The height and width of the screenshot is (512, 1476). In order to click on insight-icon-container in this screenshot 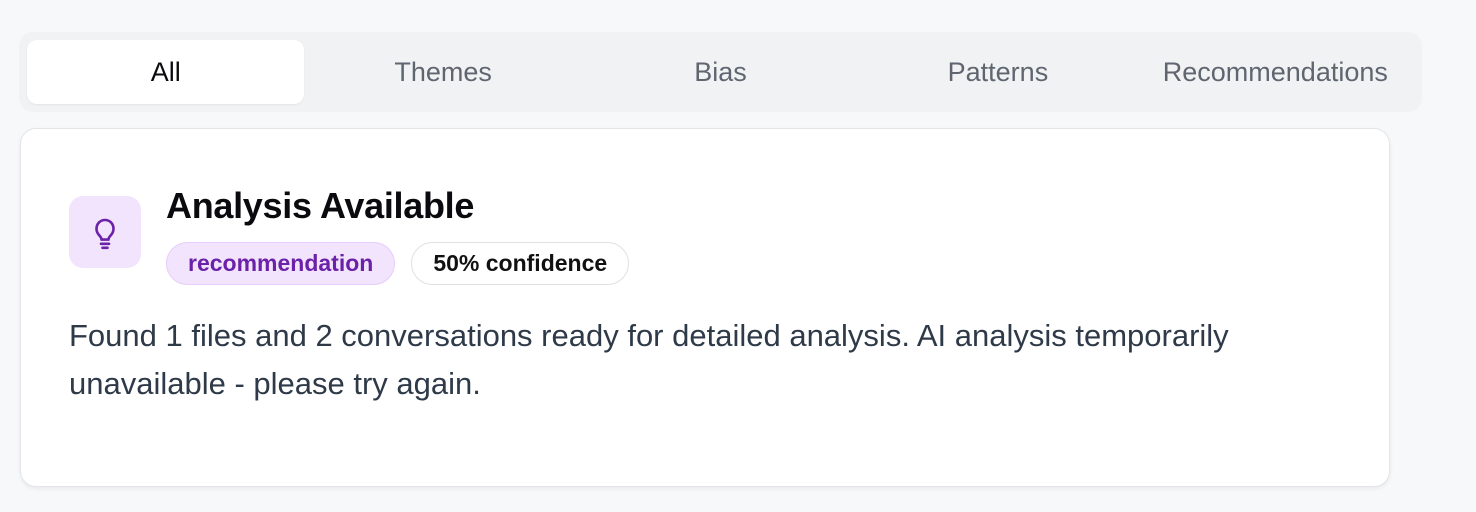, I will do `click(105, 232)`.